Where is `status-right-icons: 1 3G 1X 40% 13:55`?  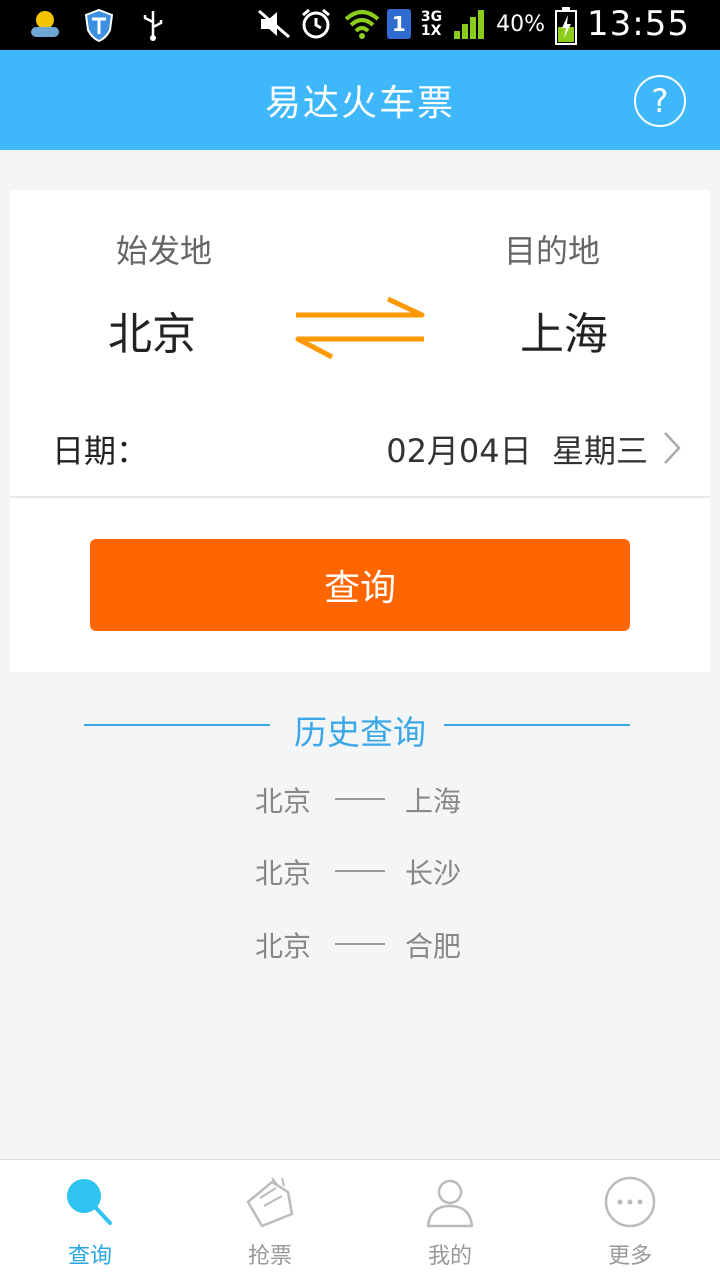 status-right-icons: 1 3G 1X 40% 13:55 is located at coordinates (472, 24).